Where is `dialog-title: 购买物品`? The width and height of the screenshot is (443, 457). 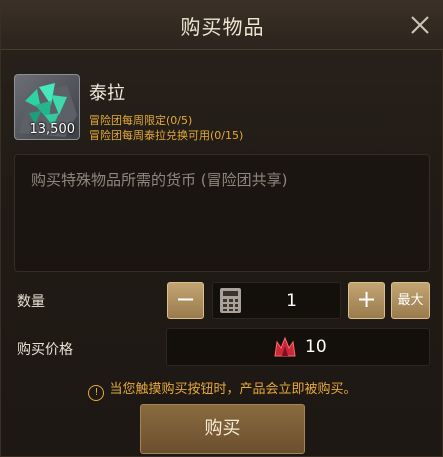 dialog-title: 购买物品 is located at coordinates (222, 27).